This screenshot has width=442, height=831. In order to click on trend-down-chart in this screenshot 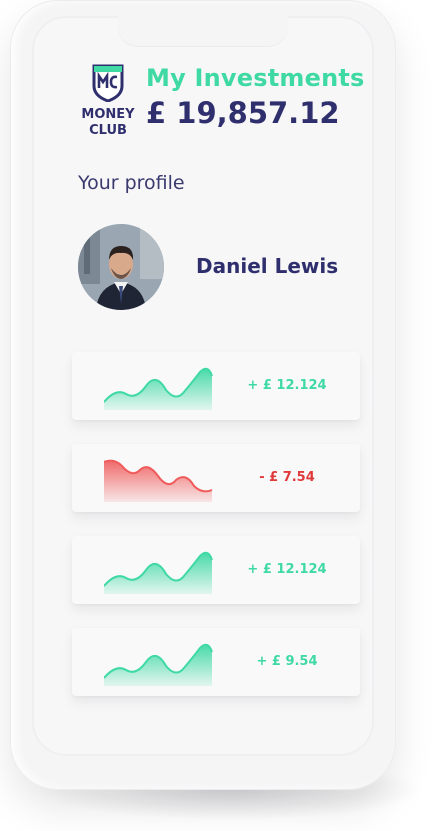, I will do `click(158, 480)`.